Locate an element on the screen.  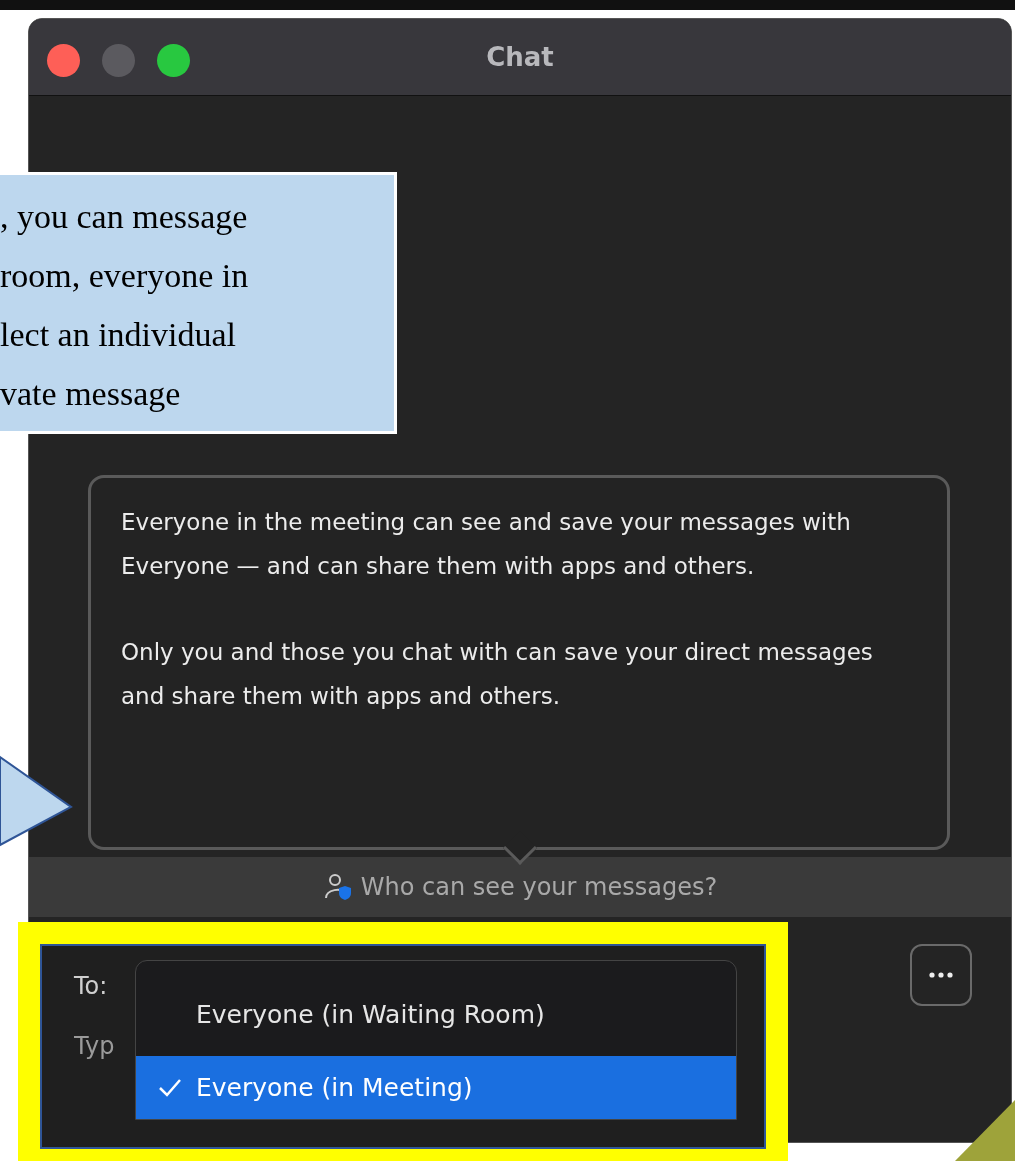
window-title: Chat is located at coordinates (520, 57).